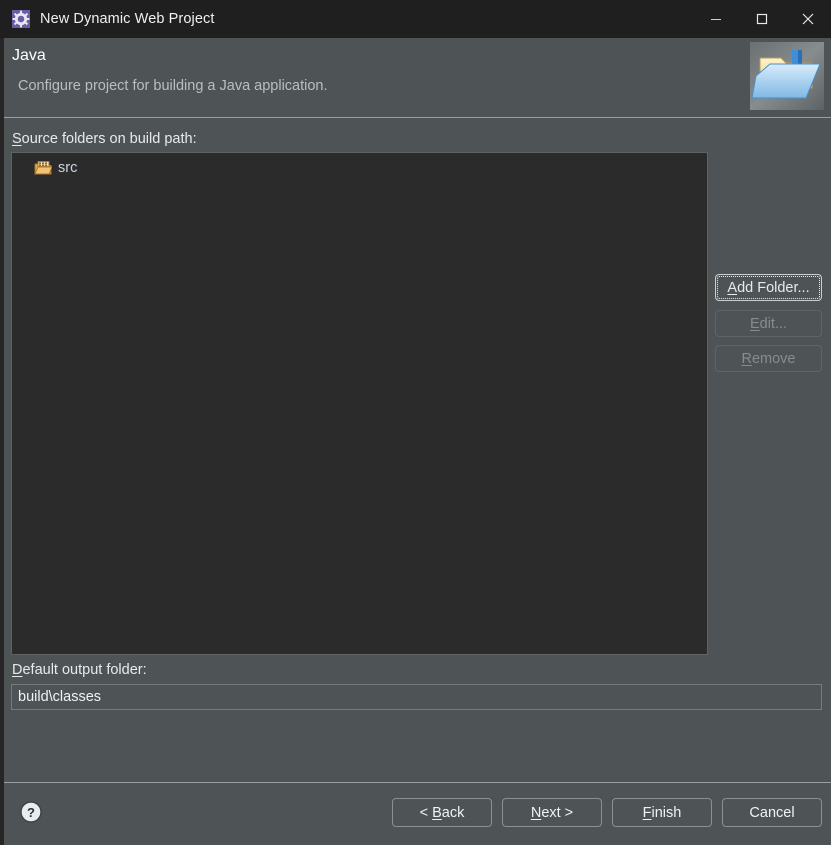  Describe the element at coordinates (29, 55) in the screenshot. I see `page-title: Java` at that location.